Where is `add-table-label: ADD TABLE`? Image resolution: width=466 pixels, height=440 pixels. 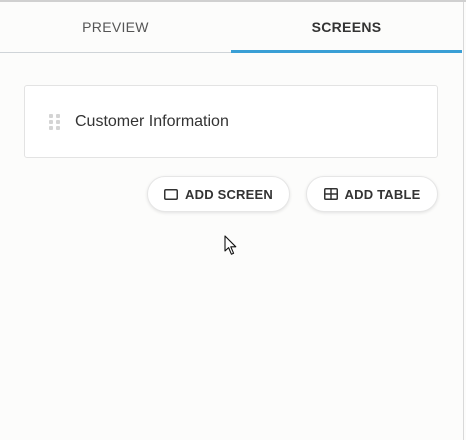
add-table-label: ADD TABLE is located at coordinates (382, 194).